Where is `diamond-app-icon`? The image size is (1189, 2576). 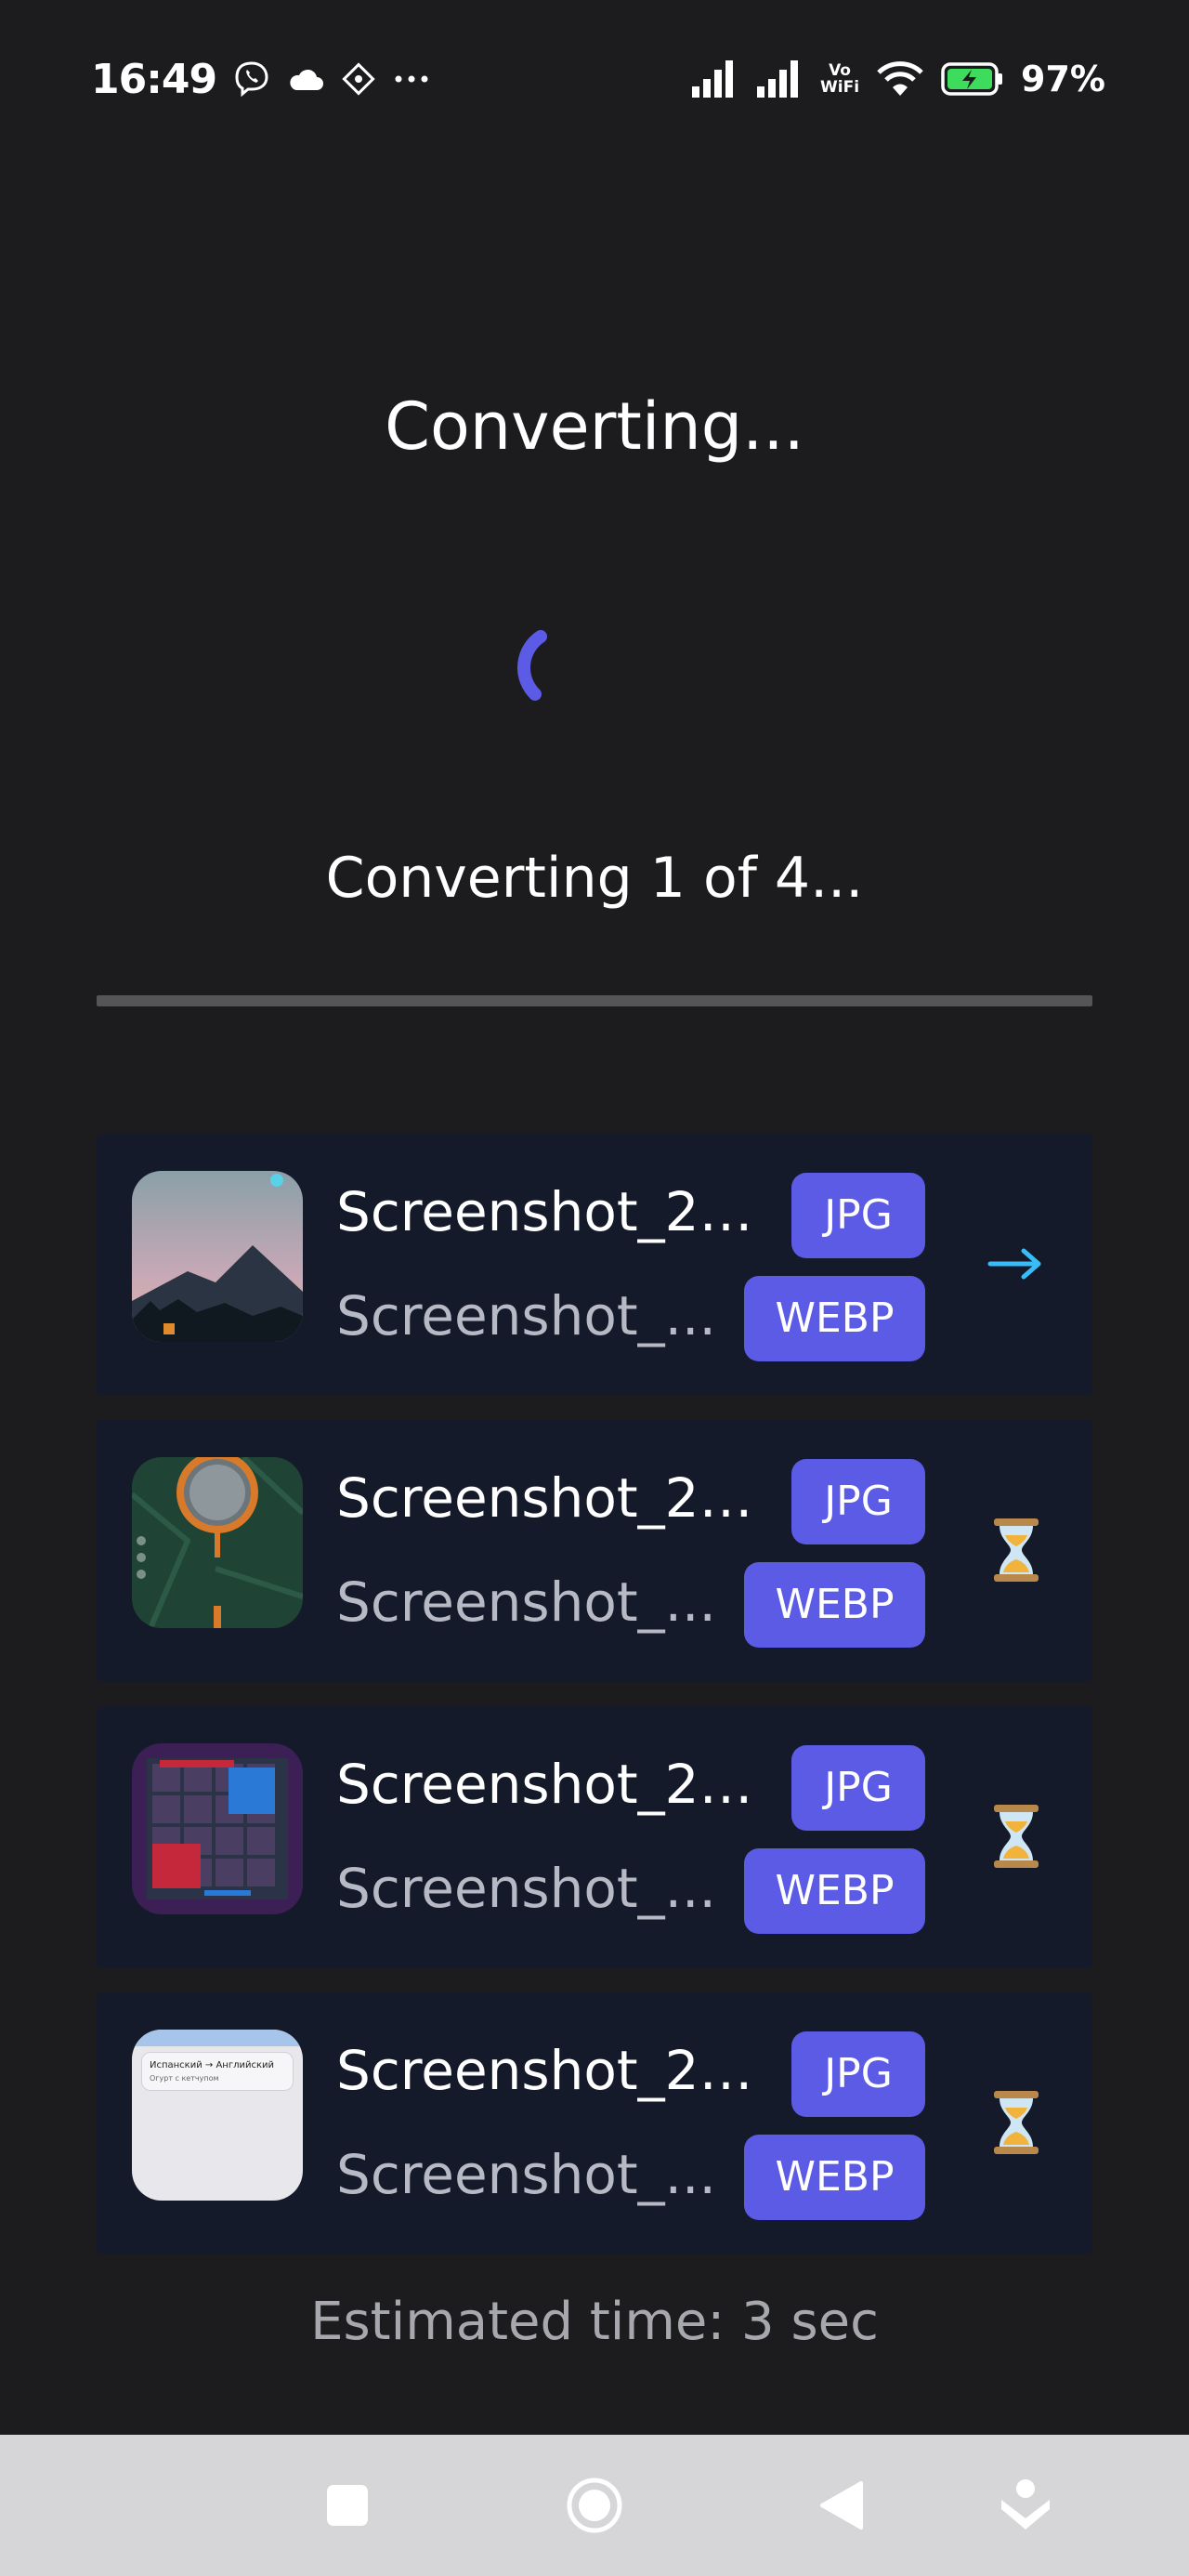
diamond-app-icon is located at coordinates (359, 79).